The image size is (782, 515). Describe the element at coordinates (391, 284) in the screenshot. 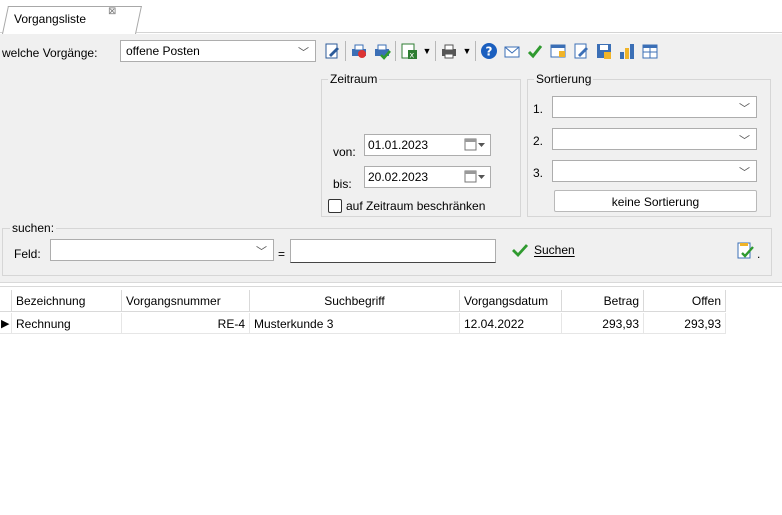

I see `splitter` at that location.